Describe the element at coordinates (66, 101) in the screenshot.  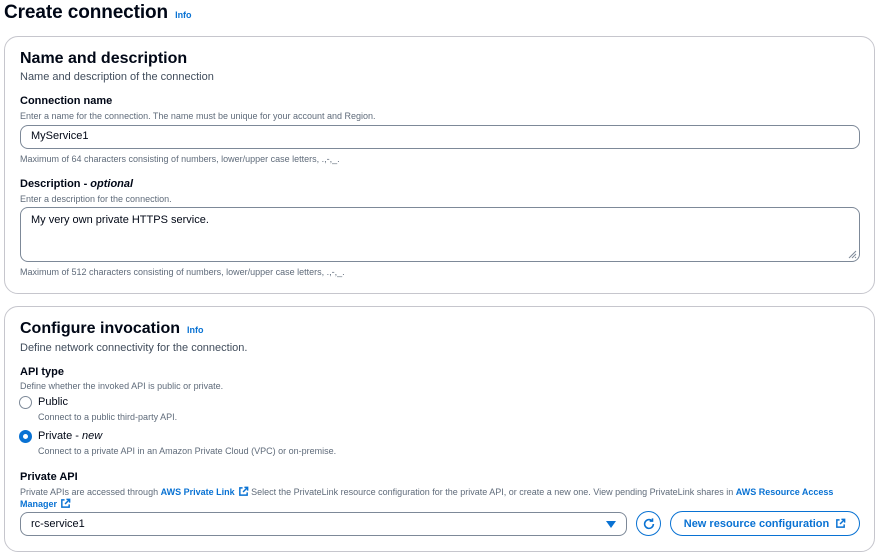
I see `connection-name-label: Connection name` at that location.